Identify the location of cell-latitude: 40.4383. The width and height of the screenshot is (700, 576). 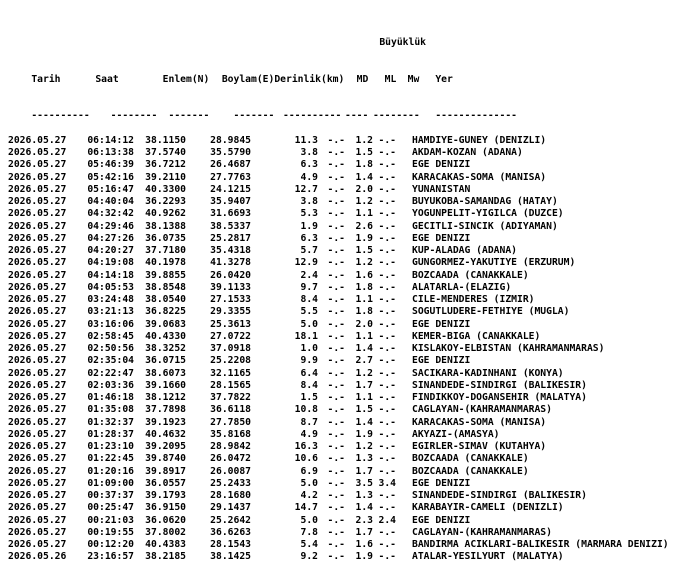
(165, 544).